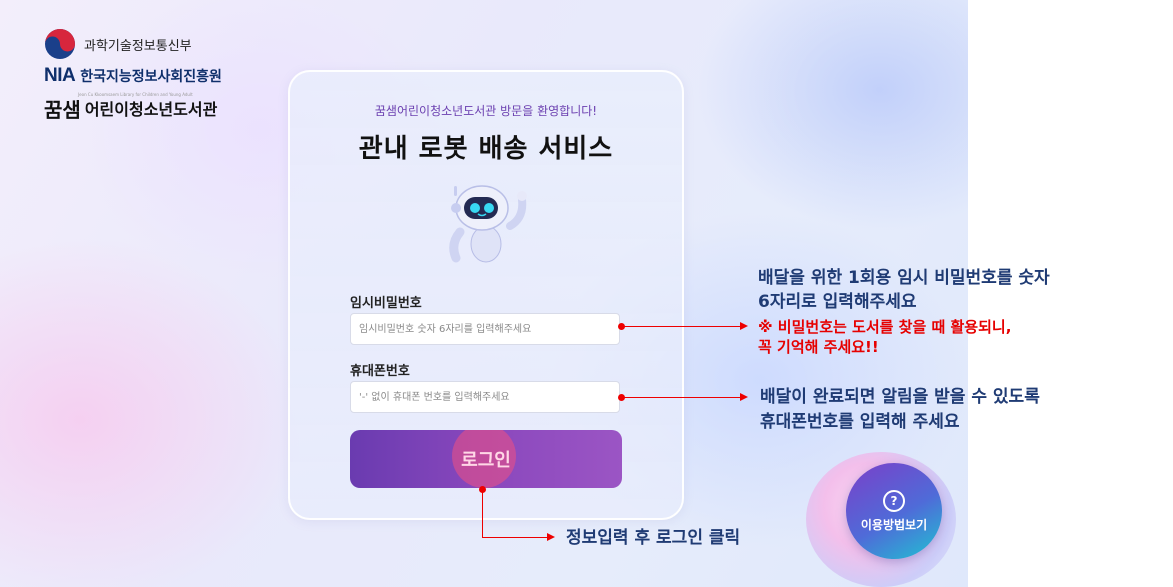 This screenshot has width=1173, height=587. What do you see at coordinates (138, 46) in the screenshot?
I see `gov-name: 과학기술정보통신부` at bounding box center [138, 46].